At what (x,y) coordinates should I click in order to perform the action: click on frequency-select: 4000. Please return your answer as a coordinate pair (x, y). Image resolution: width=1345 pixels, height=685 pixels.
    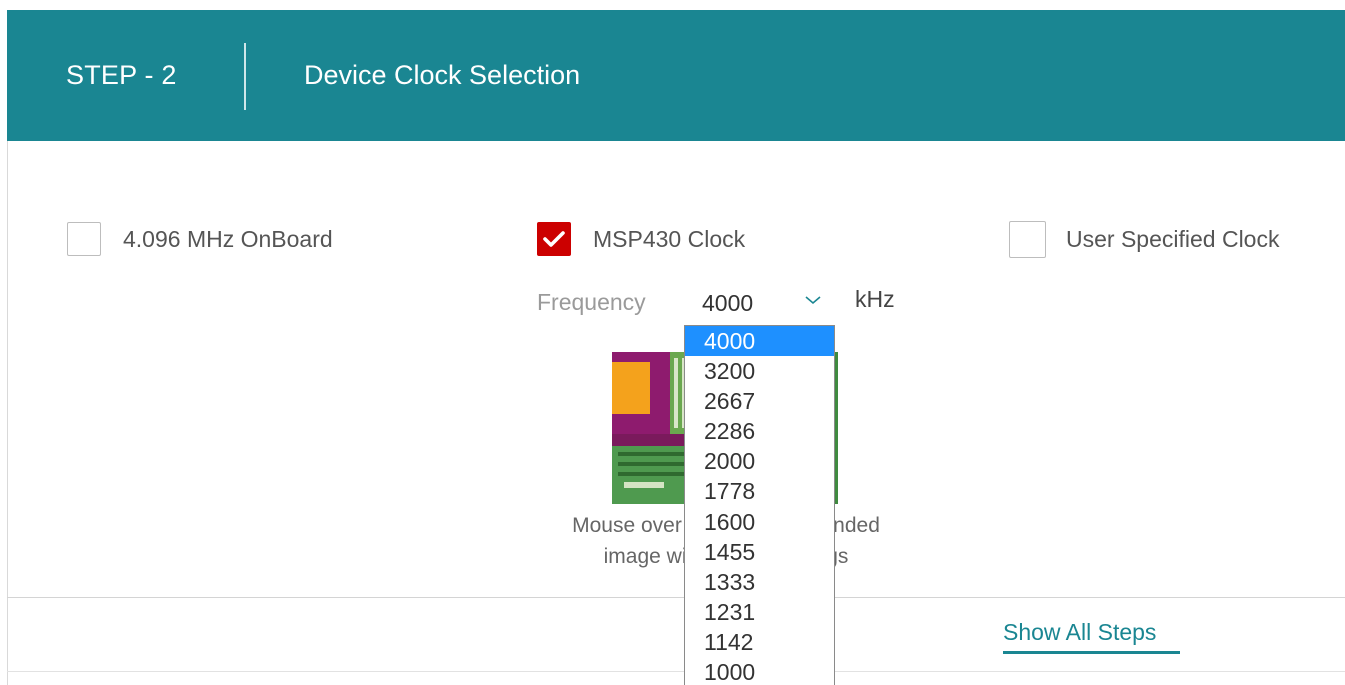
    Looking at the image, I should click on (761, 302).